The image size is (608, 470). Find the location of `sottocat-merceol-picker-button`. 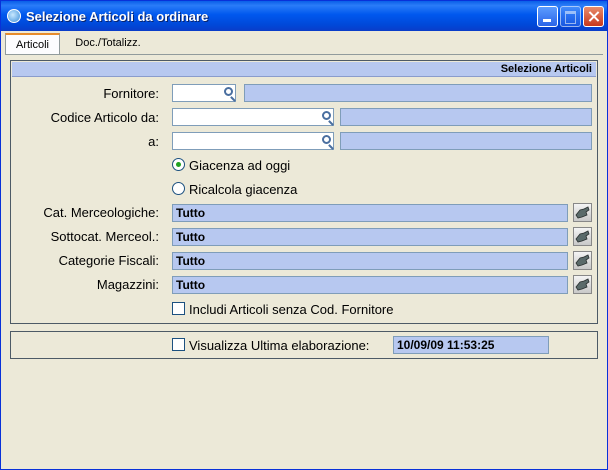

sottocat-merceol-picker-button is located at coordinates (582, 236).